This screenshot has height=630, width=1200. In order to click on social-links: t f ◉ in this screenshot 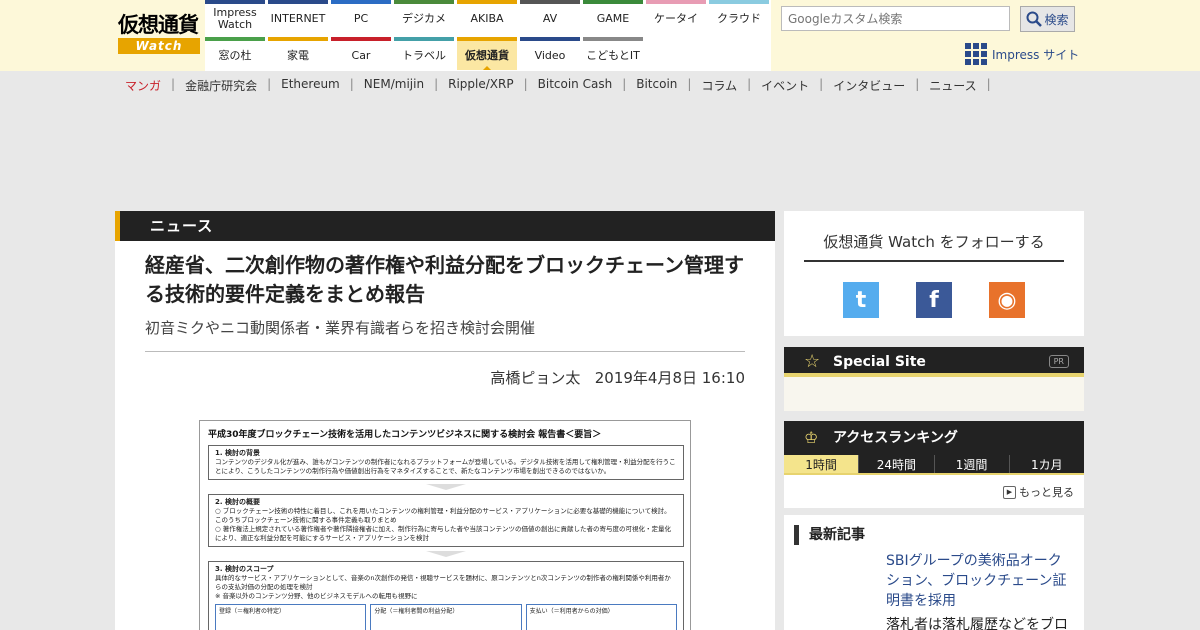, I will do `click(934, 300)`.